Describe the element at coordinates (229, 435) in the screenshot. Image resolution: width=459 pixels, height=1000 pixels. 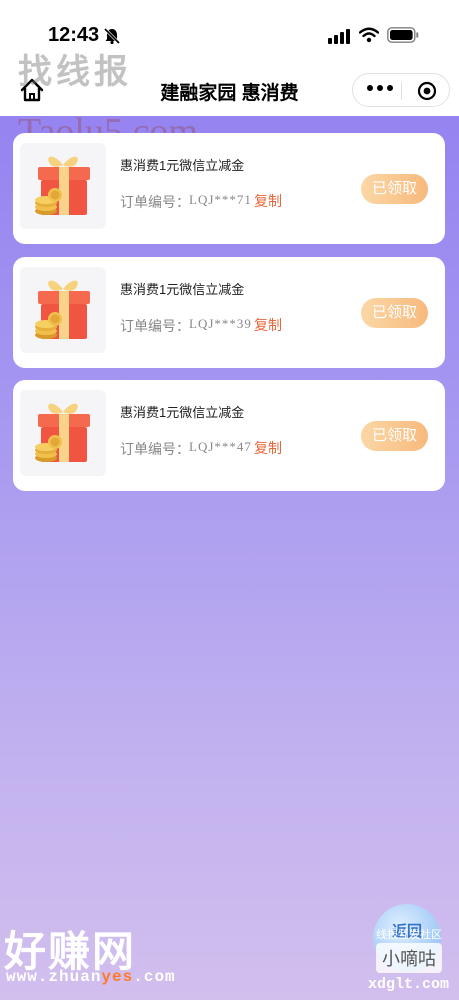
I see `voucher-card: 惠消费1元微信立减金 订单编号： LQJ***47 复制 已领取` at that location.